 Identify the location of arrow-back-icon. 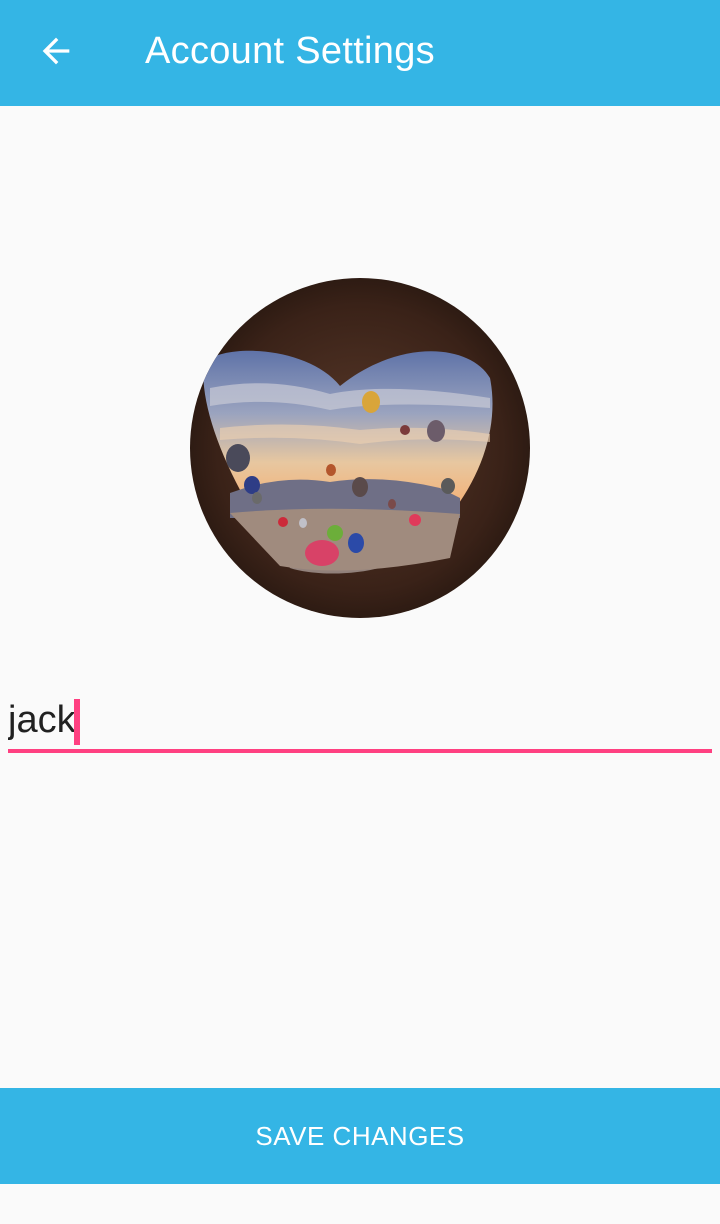
(56, 51).